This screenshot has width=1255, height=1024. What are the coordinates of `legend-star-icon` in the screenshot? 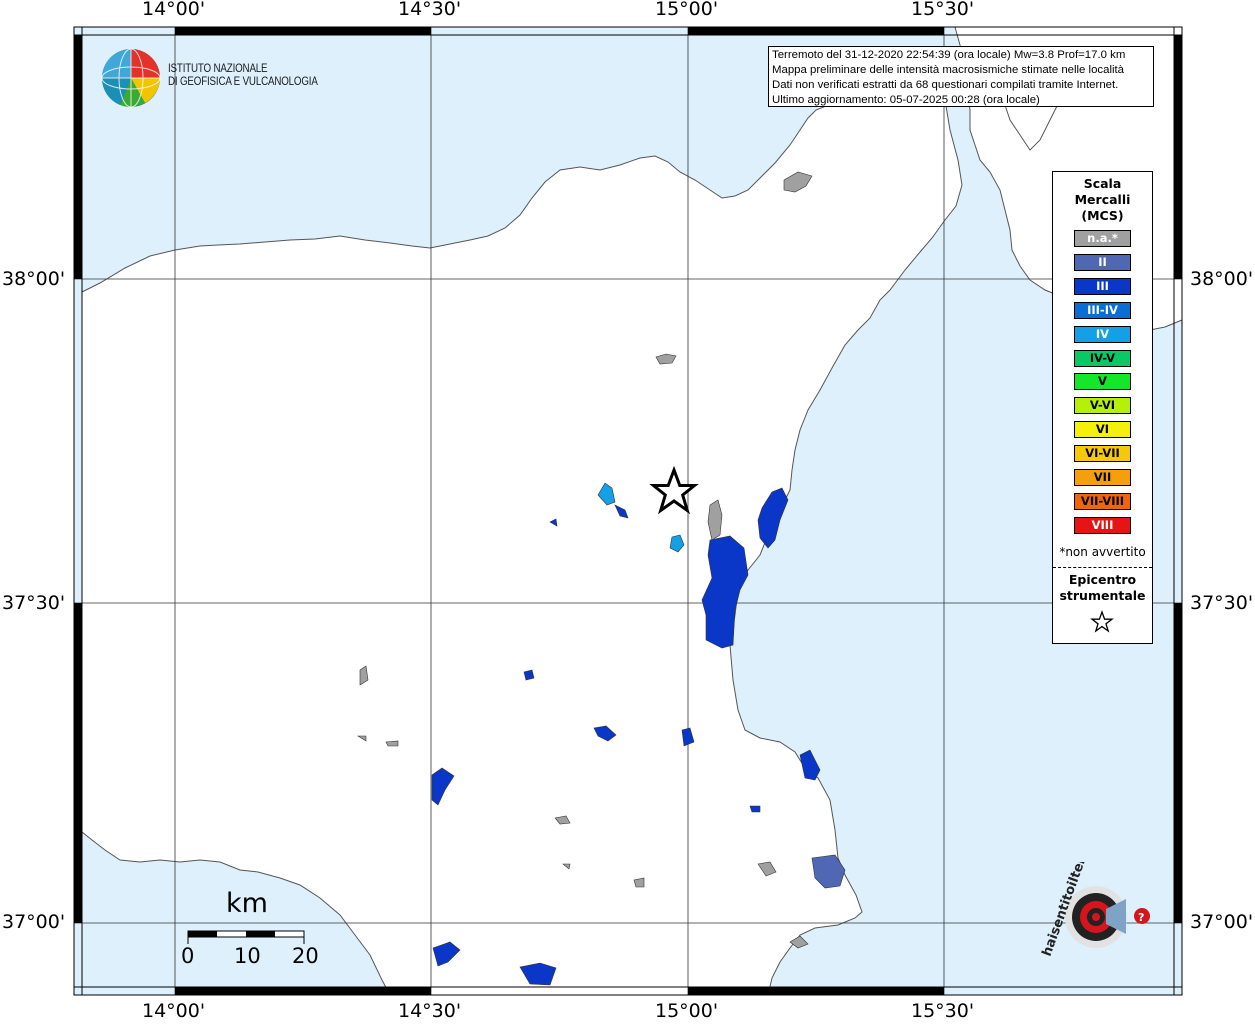 It's located at (1102, 621).